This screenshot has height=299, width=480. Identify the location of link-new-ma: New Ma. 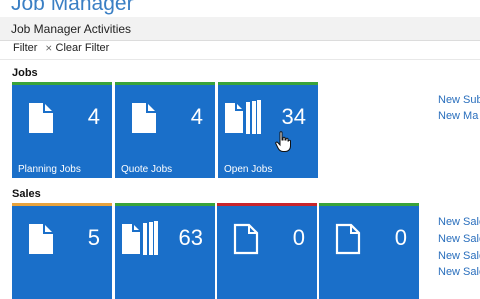
(458, 116).